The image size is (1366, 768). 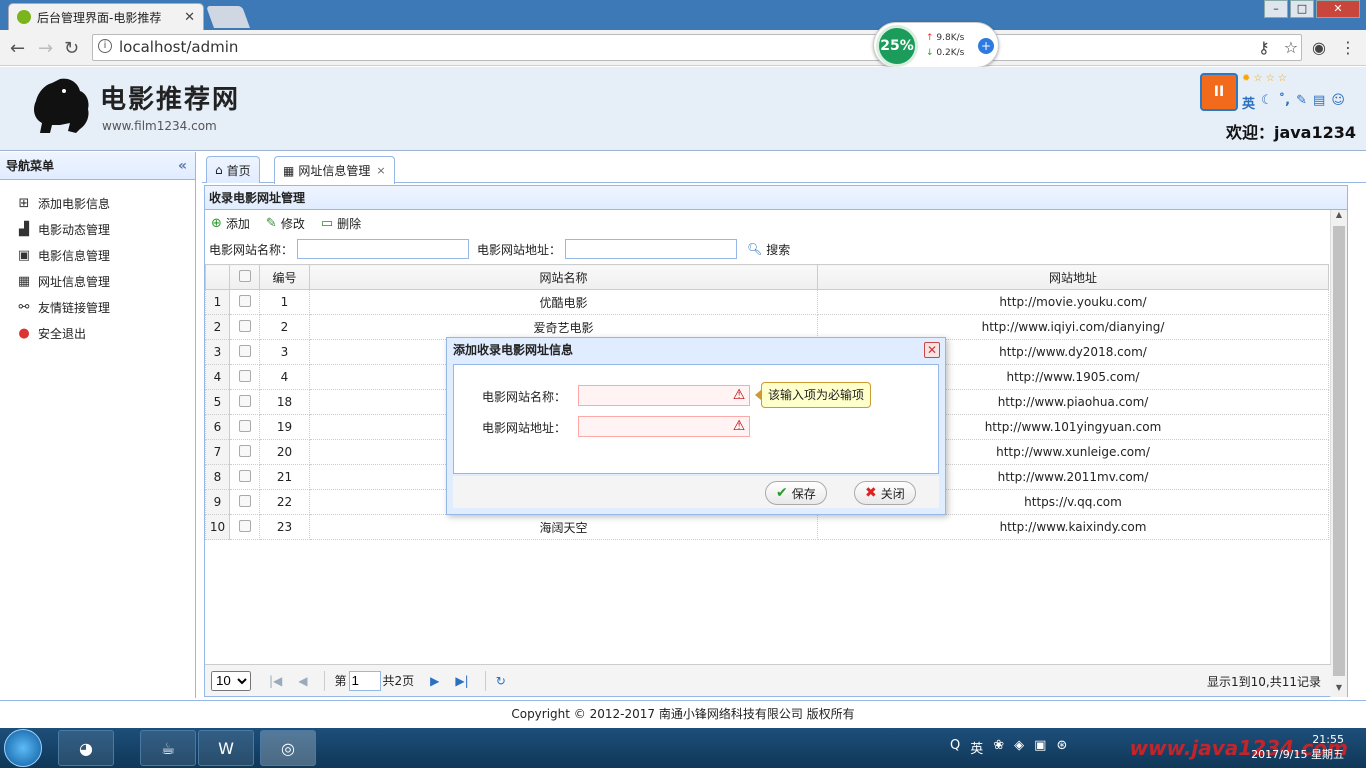 I want to click on menu-item-url-info: ▦ 网址信息管理, so click(x=97, y=281).